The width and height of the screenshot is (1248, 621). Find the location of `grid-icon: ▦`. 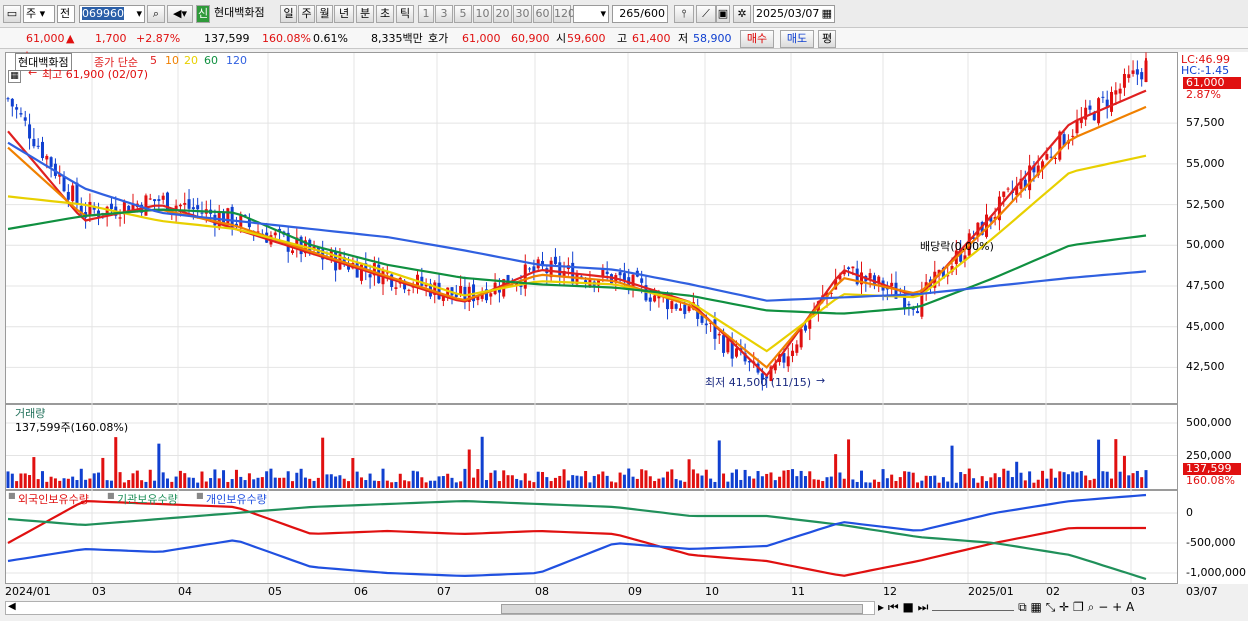

grid-icon: ▦ is located at coordinates (1036, 607).